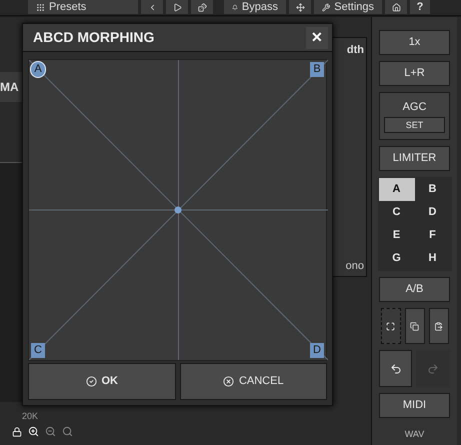 Image resolution: width=461 pixels, height=445 pixels. What do you see at coordinates (414, 289) in the screenshot?
I see `ab-button: A/B` at bounding box center [414, 289].